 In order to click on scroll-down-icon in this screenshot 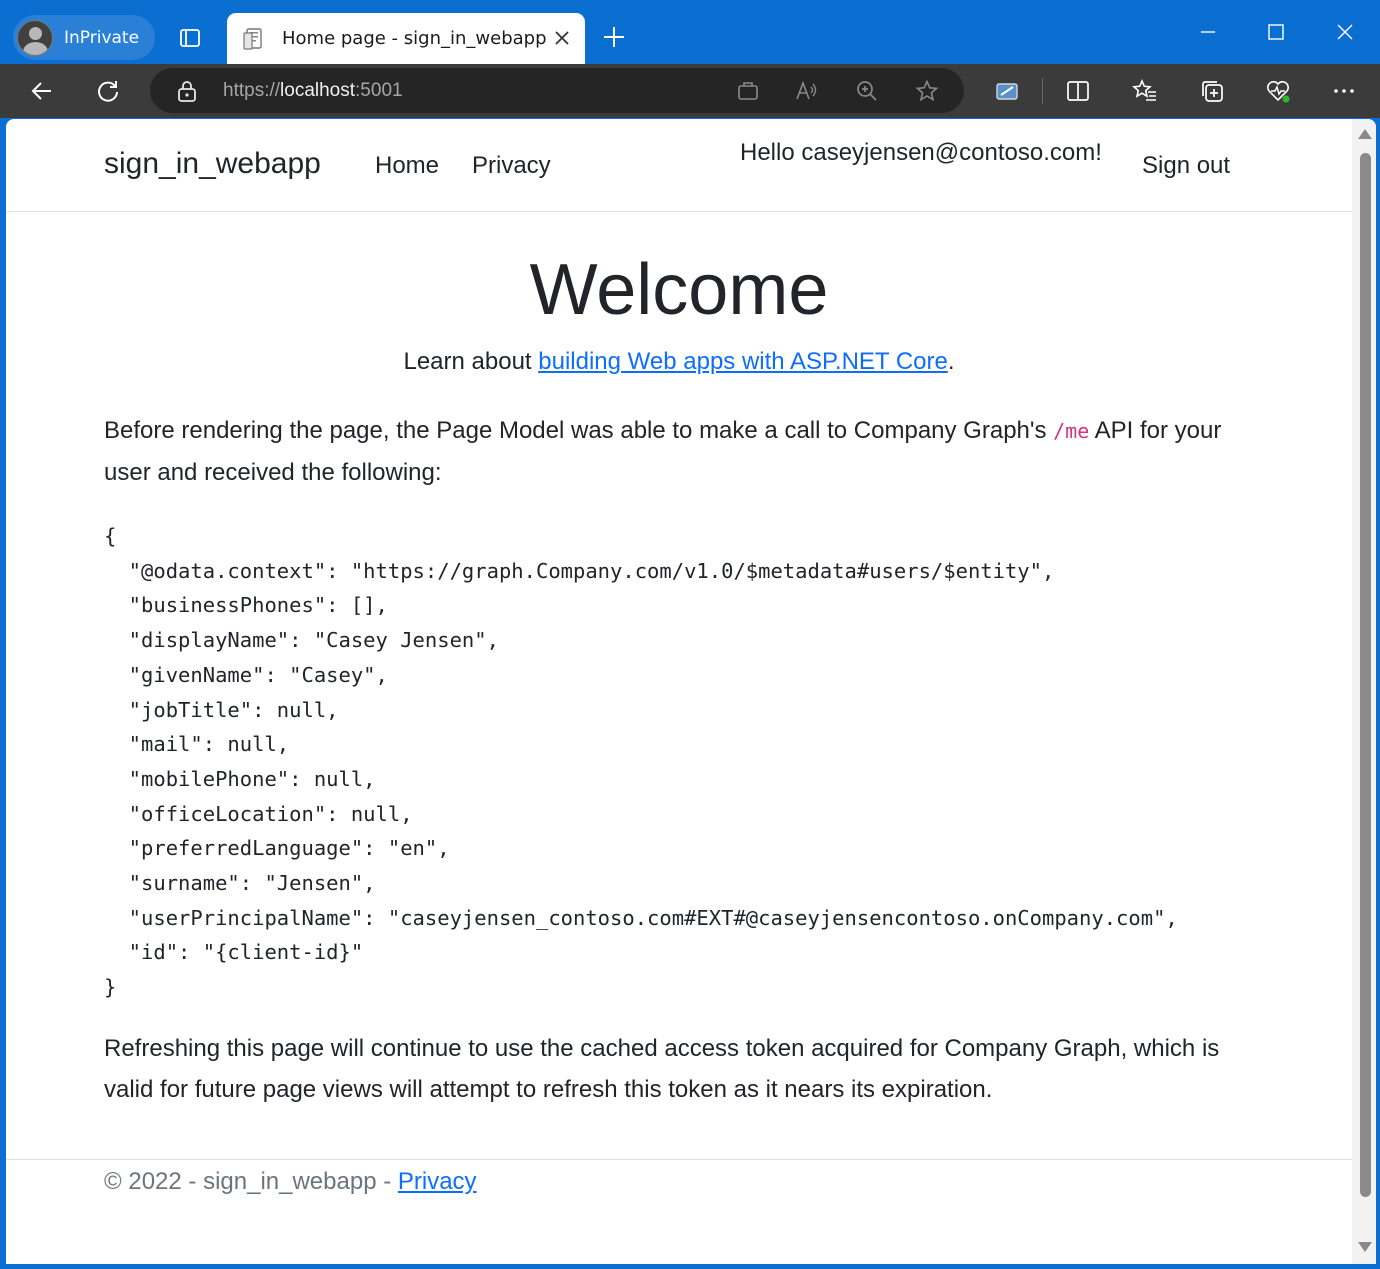, I will do `click(1365, 1247)`.